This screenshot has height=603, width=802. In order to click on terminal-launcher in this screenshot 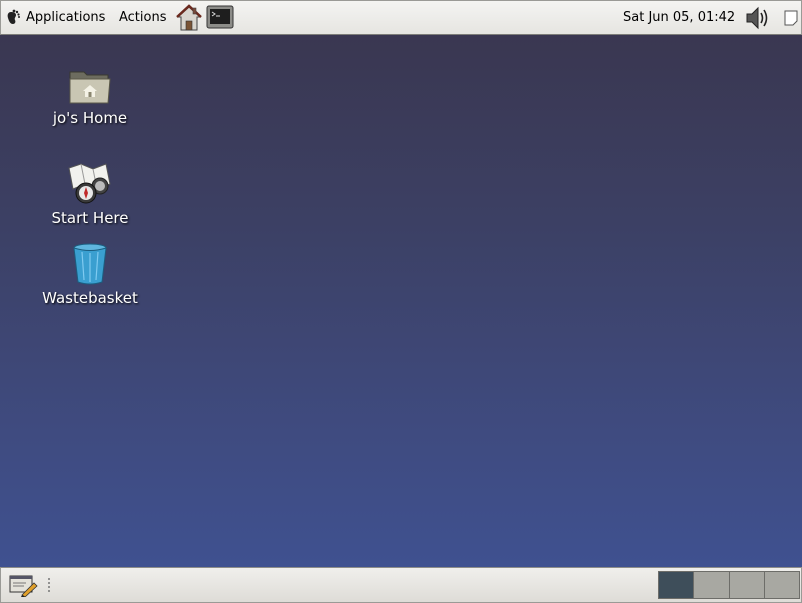, I will do `click(220, 17)`.